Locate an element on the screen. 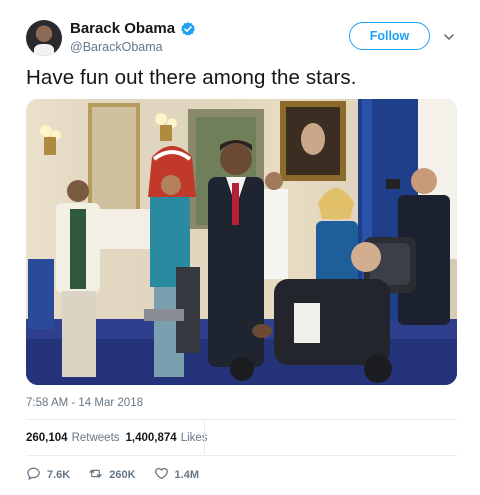 This screenshot has height=495, width=480. display-name: Barack Obama is located at coordinates (122, 28).